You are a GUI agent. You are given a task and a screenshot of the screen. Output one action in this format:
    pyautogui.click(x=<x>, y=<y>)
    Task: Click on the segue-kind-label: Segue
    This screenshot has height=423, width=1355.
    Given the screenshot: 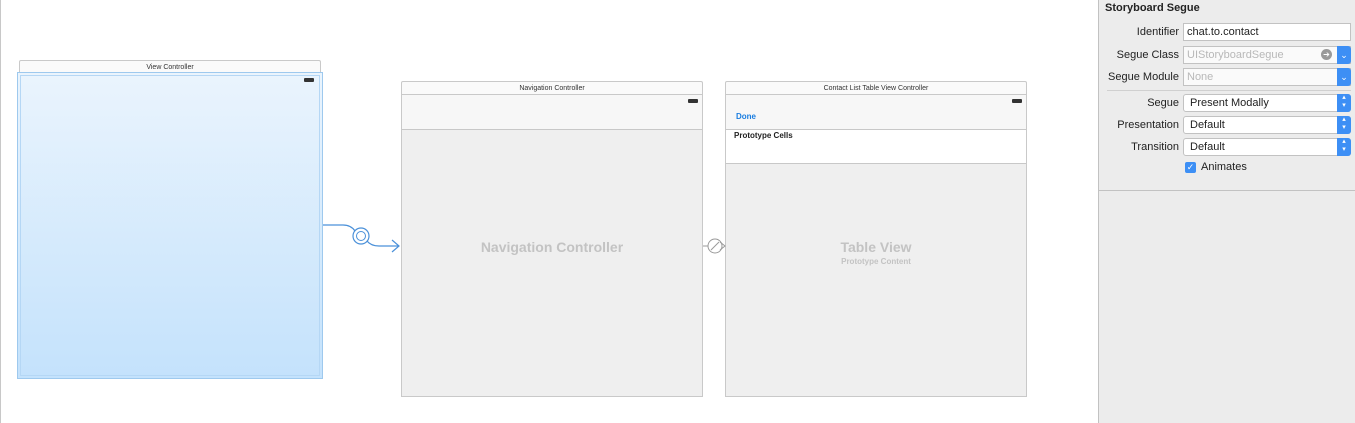 What is the action you would take?
    pyautogui.click(x=1163, y=103)
    